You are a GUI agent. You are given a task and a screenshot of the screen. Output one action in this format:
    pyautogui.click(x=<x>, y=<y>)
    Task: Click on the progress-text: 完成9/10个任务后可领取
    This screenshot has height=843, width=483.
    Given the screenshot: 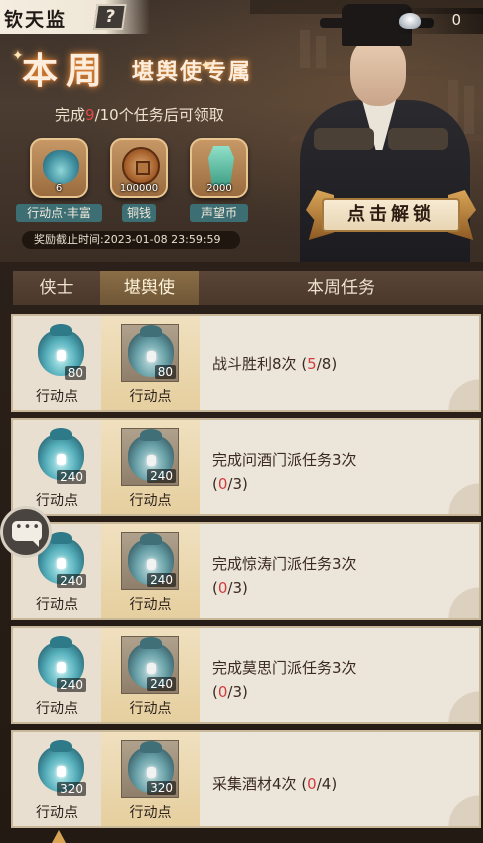 What is the action you would take?
    pyautogui.click(x=139, y=115)
    